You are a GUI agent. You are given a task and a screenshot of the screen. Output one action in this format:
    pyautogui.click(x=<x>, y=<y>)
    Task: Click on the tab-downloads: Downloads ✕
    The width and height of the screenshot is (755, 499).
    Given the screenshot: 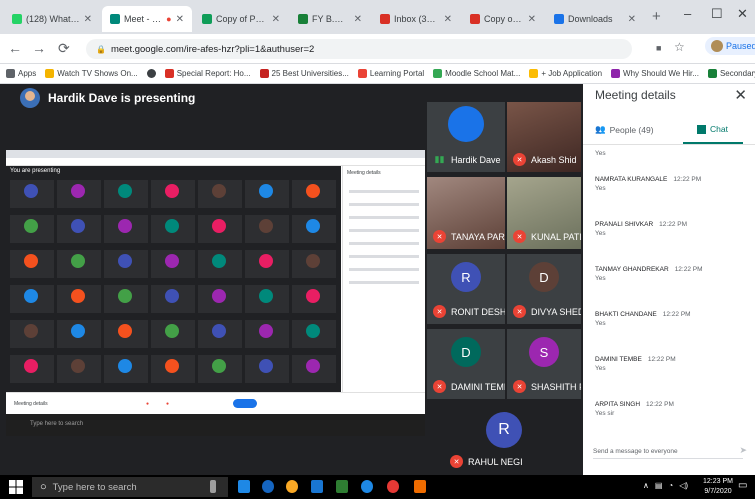 What is the action you would take?
    pyautogui.click(x=595, y=19)
    